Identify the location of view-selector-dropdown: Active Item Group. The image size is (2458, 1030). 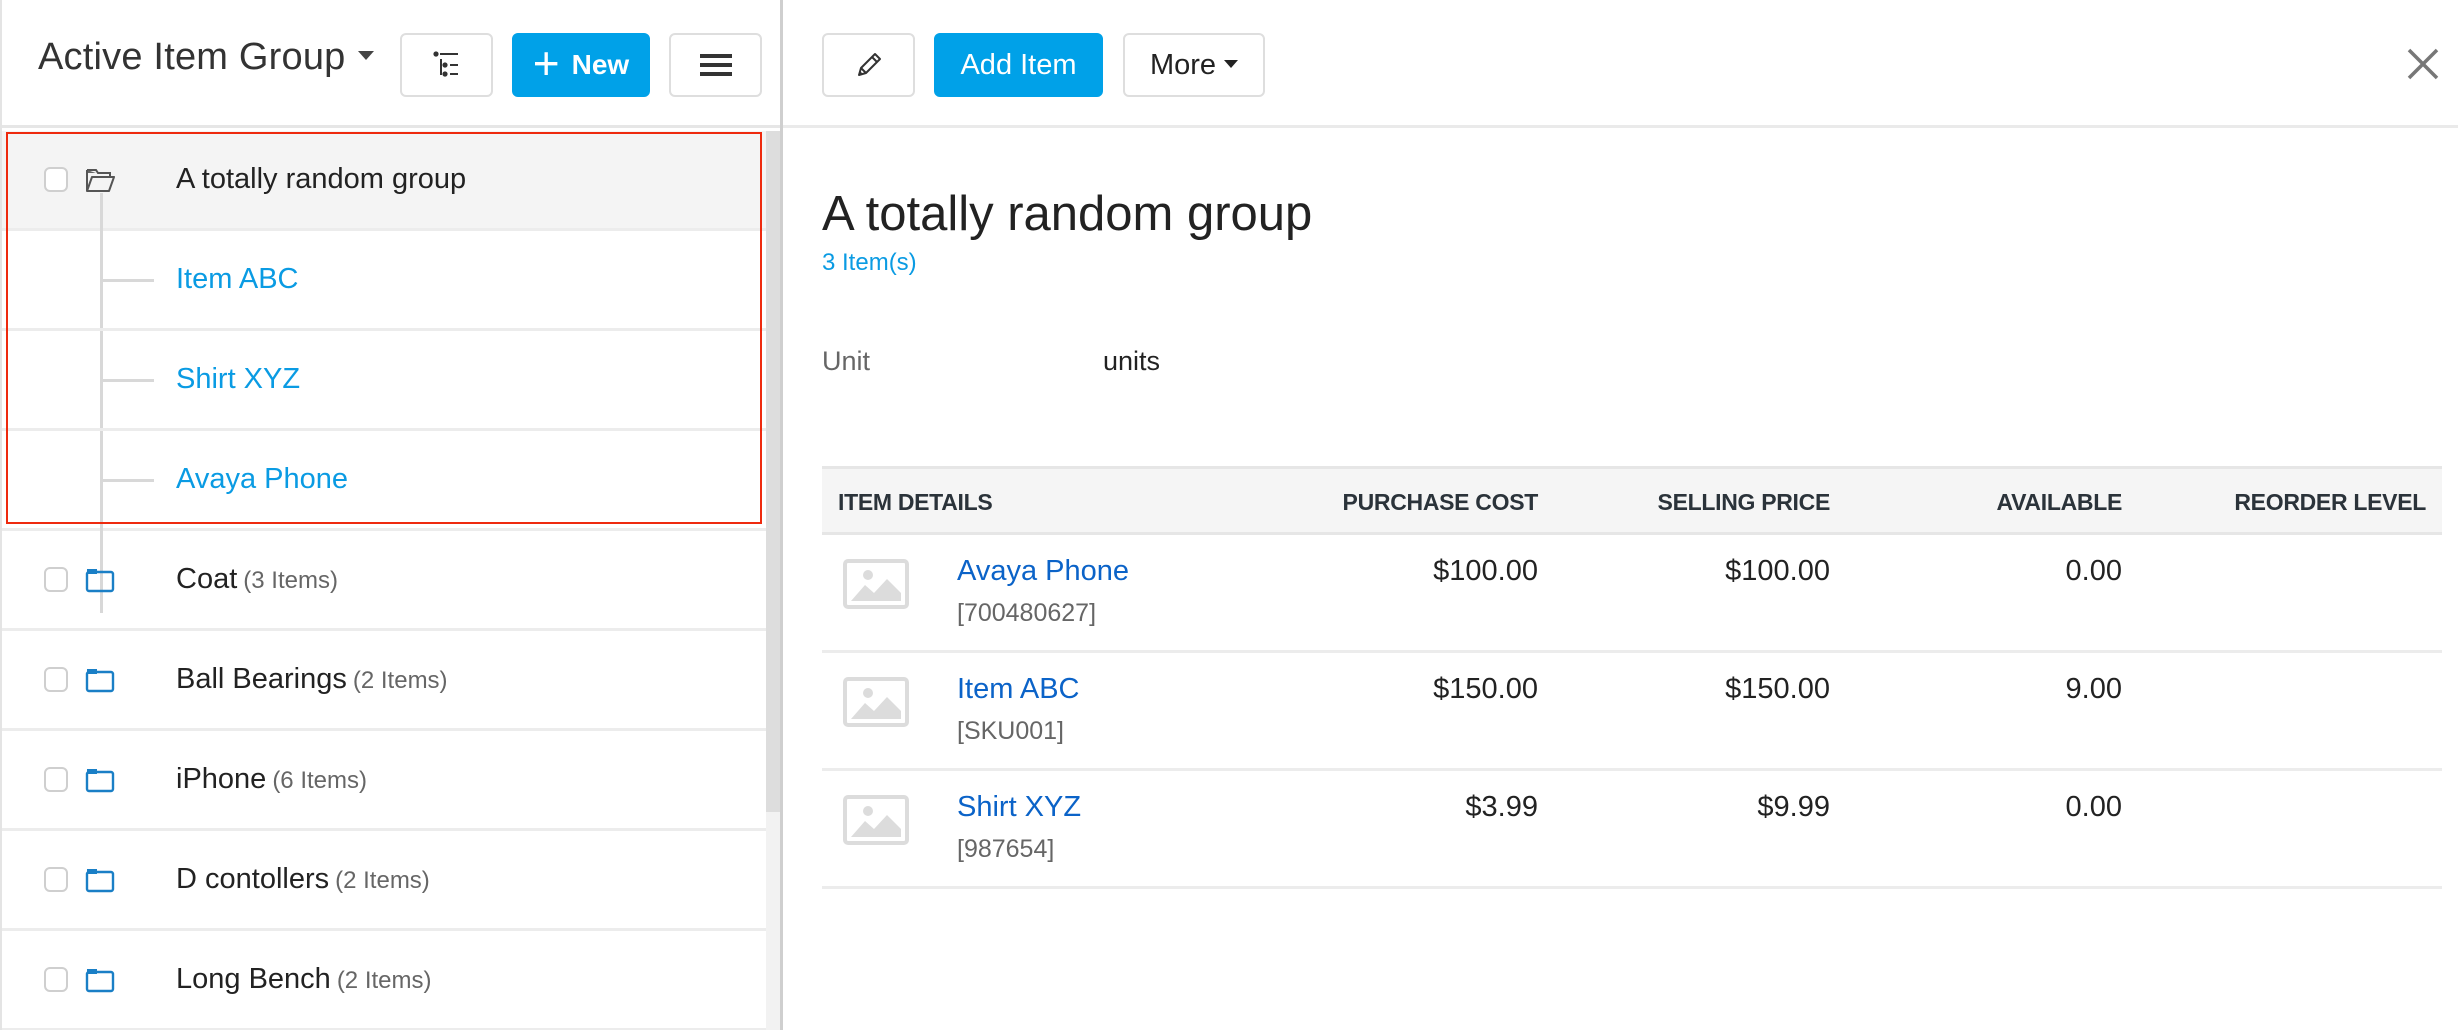
(206, 57).